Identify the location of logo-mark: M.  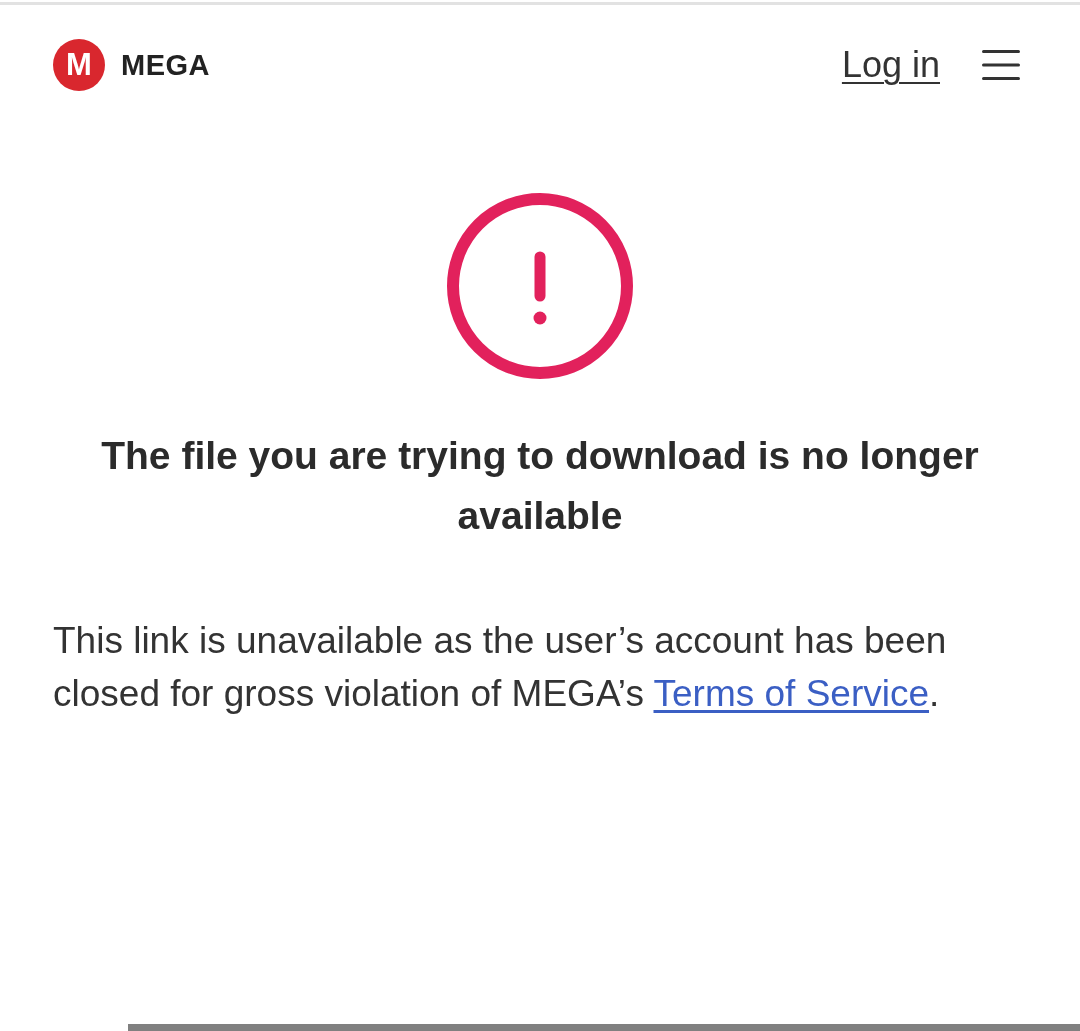
(79, 65).